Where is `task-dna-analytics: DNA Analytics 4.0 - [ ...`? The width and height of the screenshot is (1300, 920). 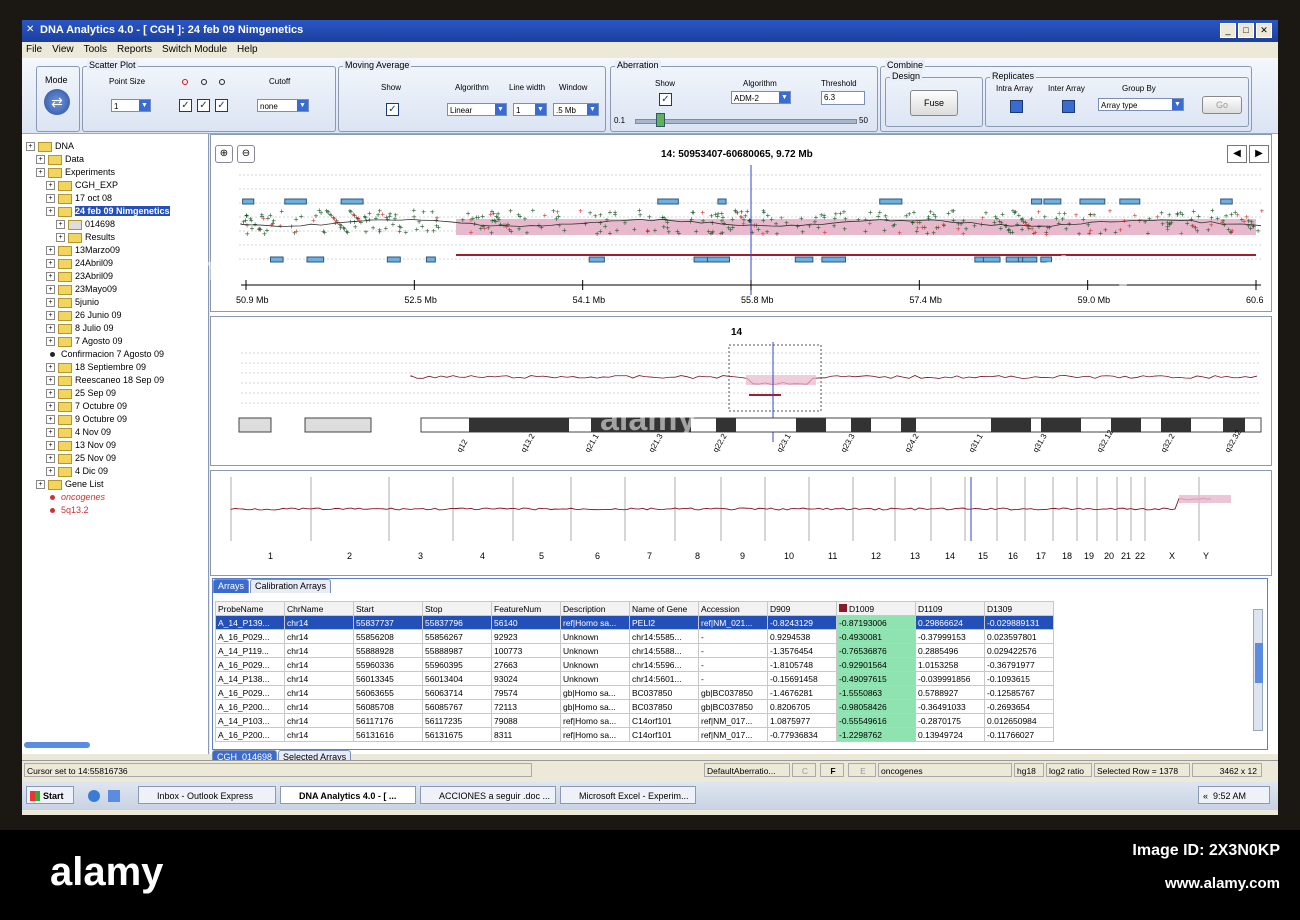
task-dna-analytics: DNA Analytics 4.0 - [ ... is located at coordinates (348, 795).